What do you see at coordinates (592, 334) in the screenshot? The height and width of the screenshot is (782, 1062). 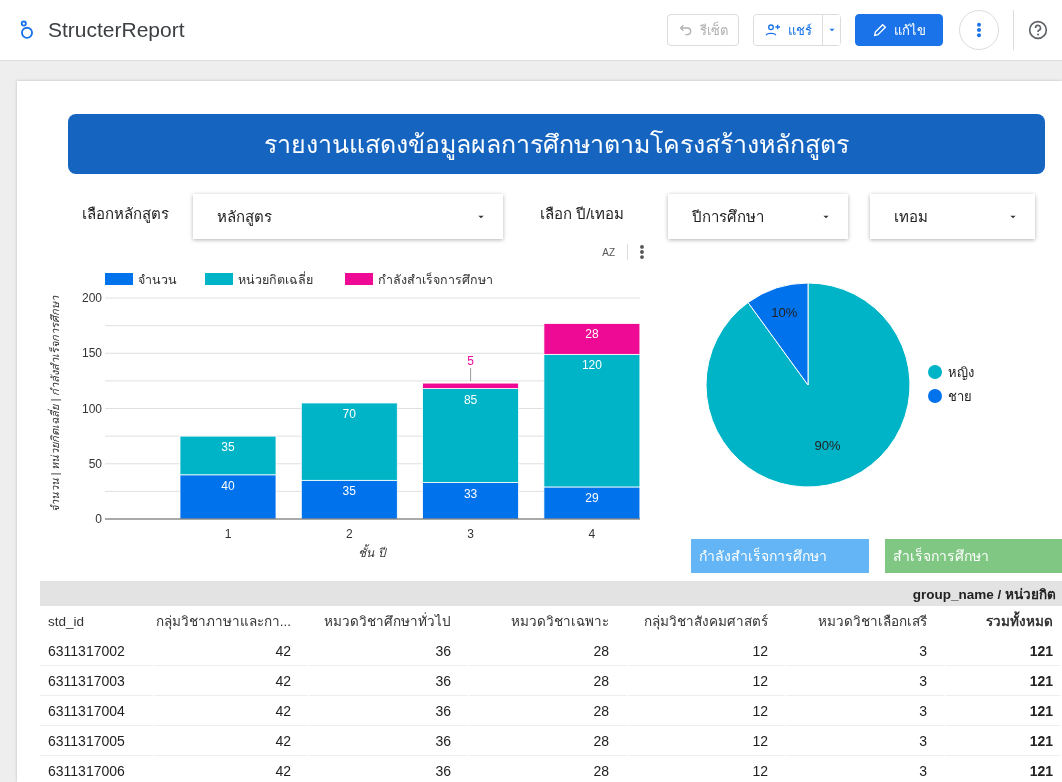 I see `data-label: 28` at bounding box center [592, 334].